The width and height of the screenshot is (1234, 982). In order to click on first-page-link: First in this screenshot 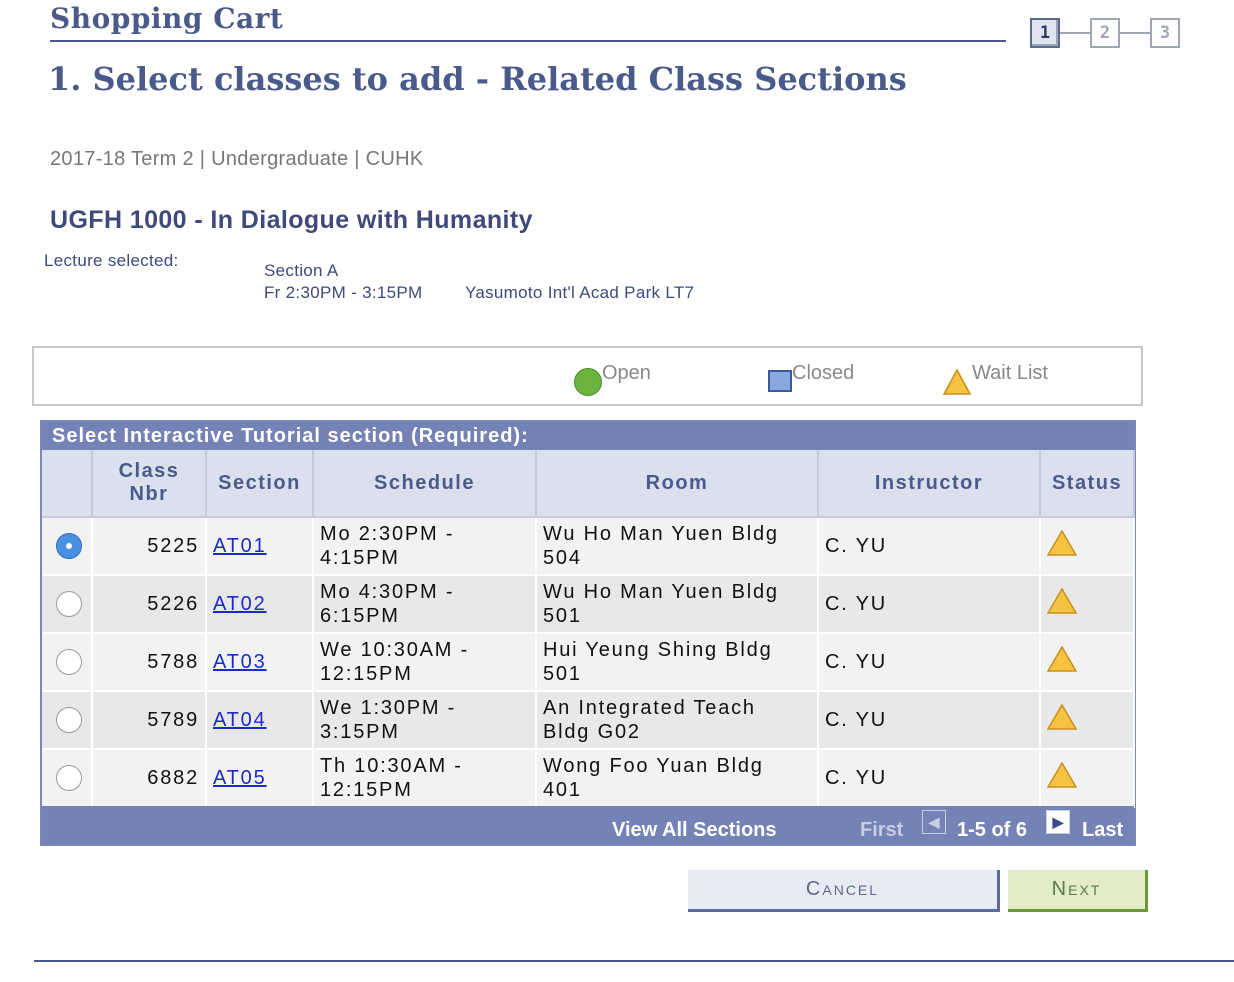, I will do `click(882, 830)`.